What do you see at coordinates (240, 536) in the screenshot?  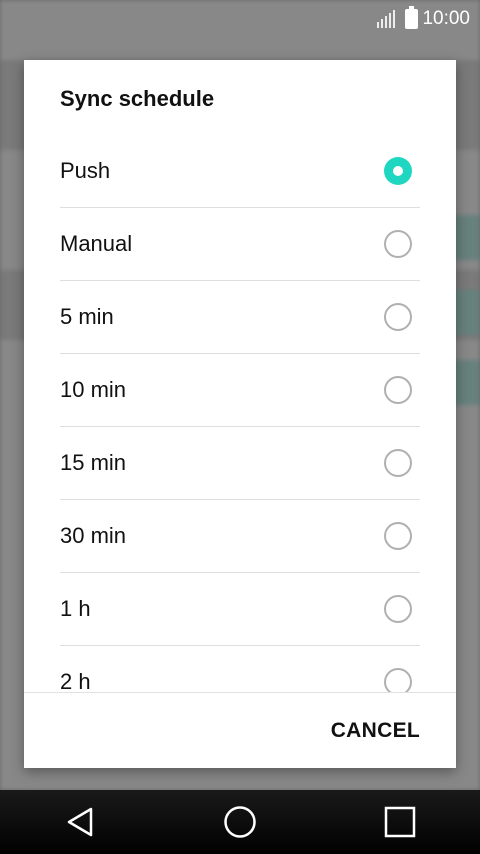 I see `option-30-min: 30 min` at bounding box center [240, 536].